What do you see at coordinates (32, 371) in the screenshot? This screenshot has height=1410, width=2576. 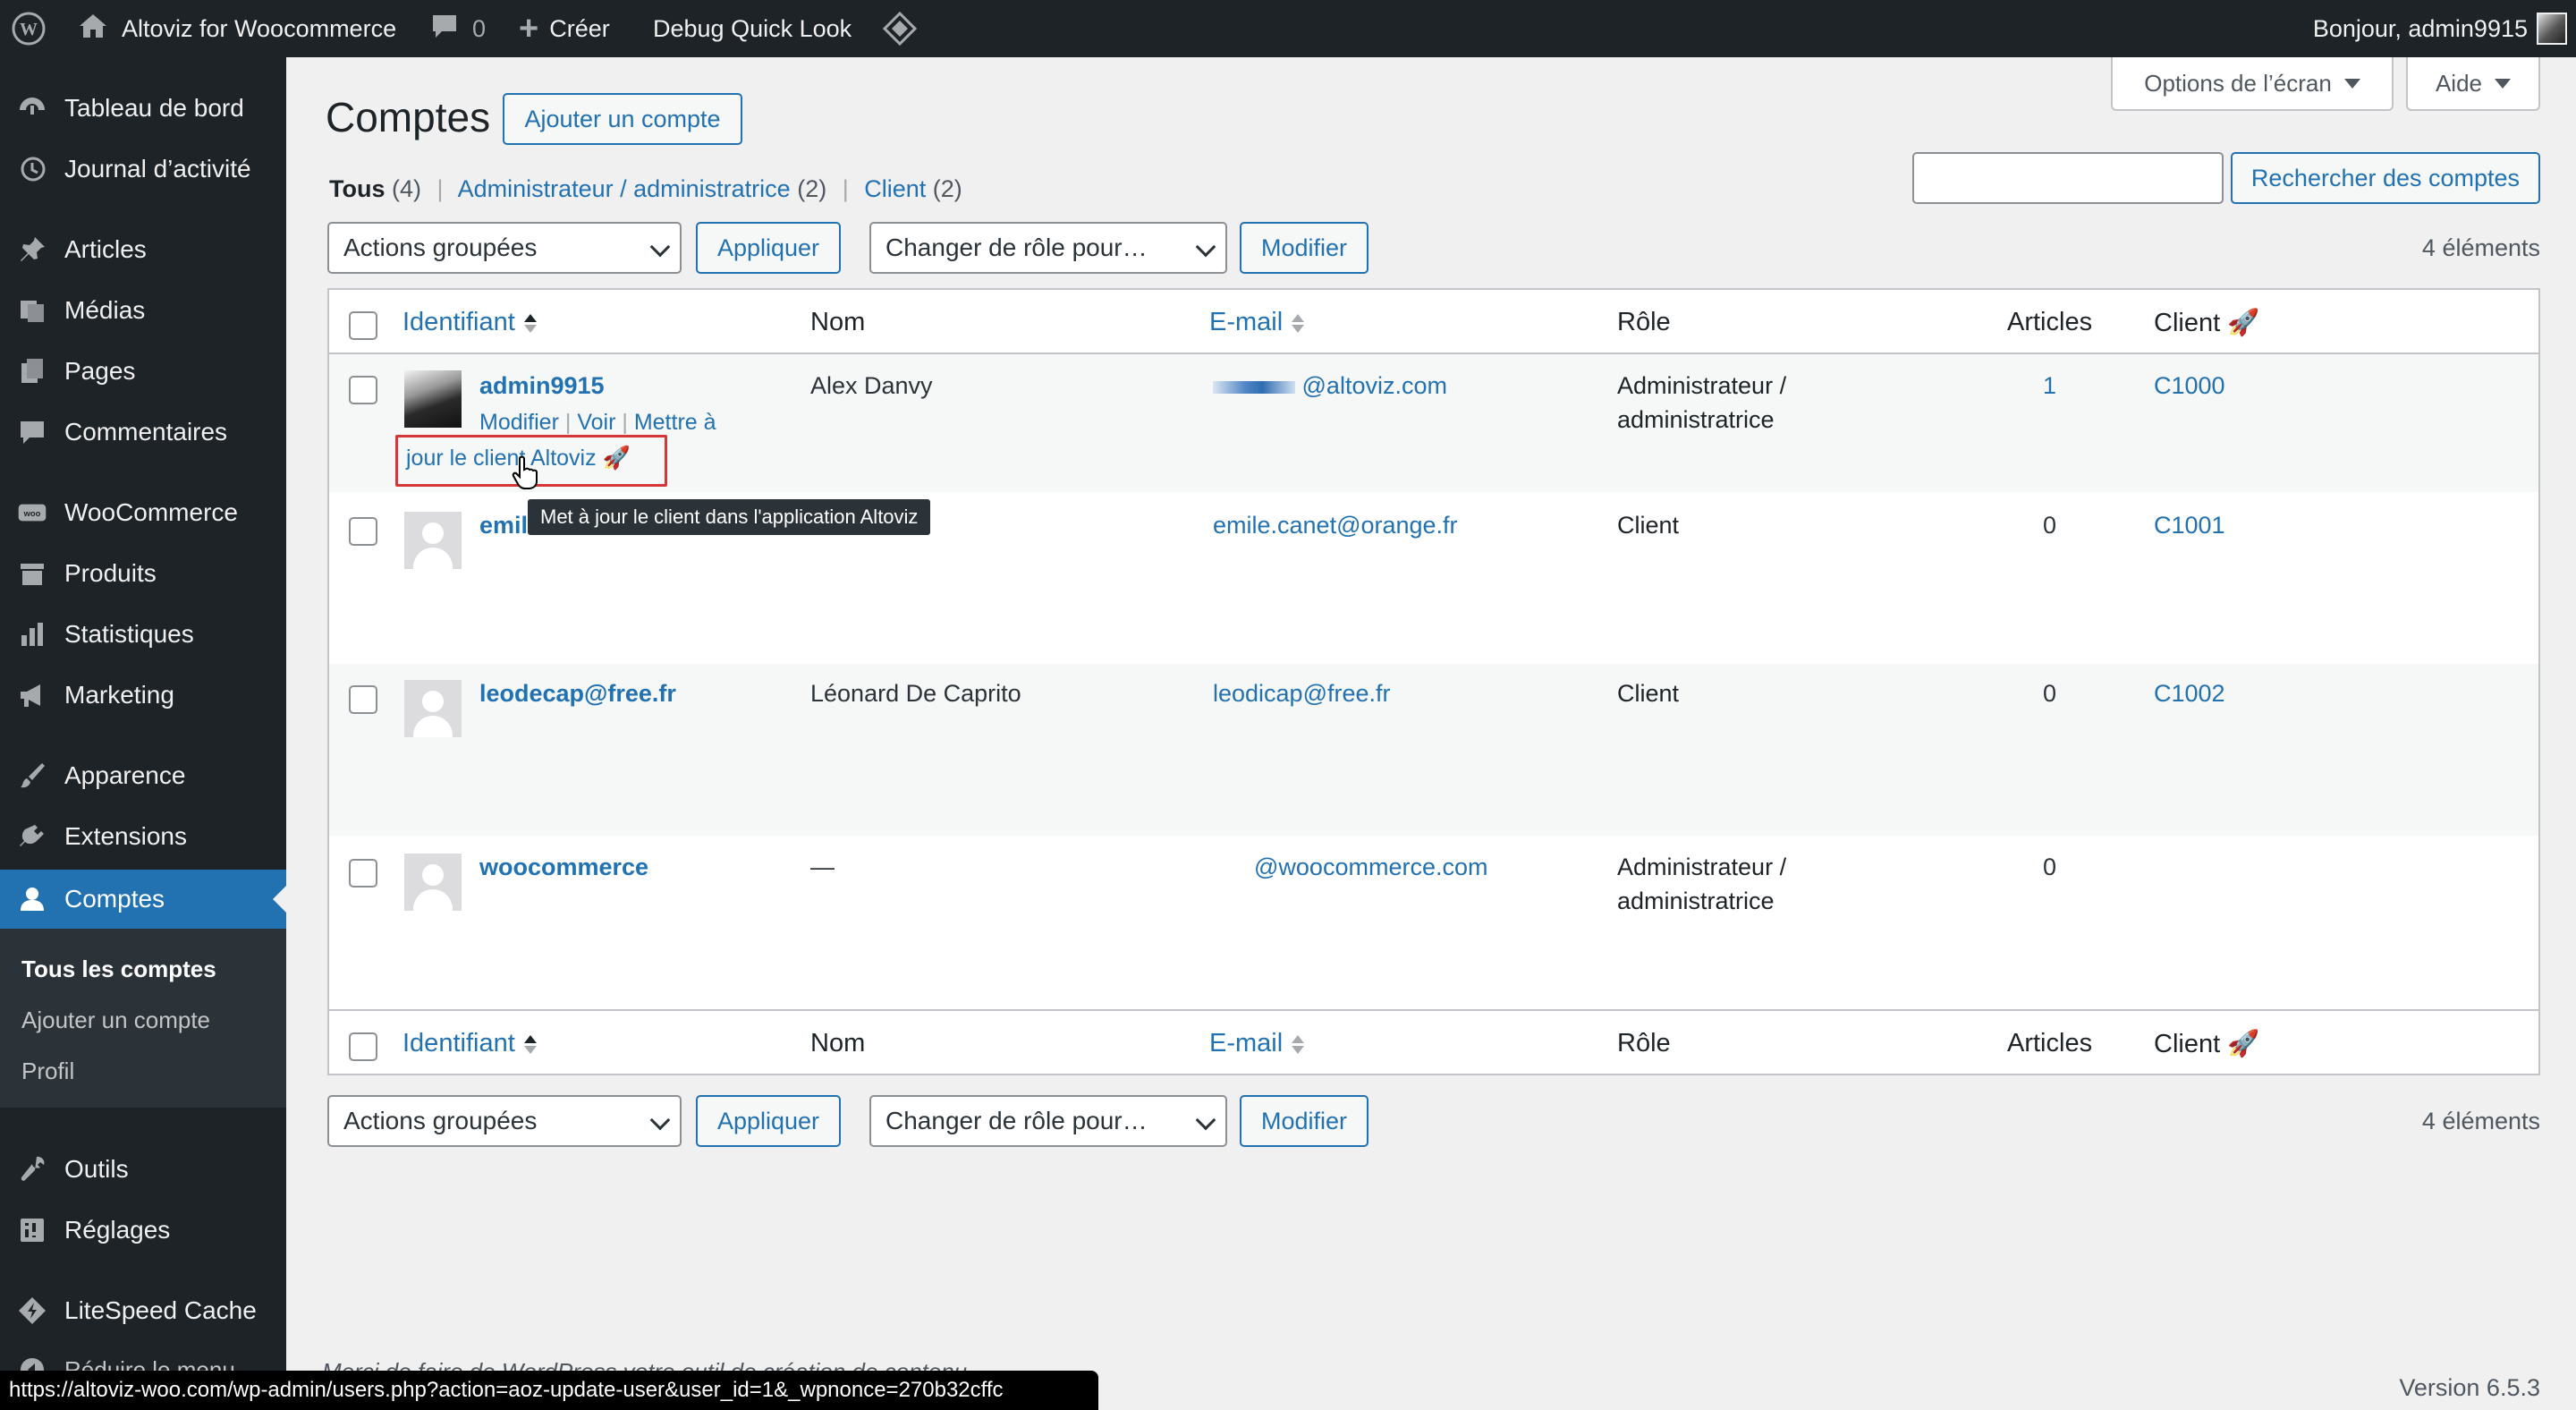 I see `pages-icon` at bounding box center [32, 371].